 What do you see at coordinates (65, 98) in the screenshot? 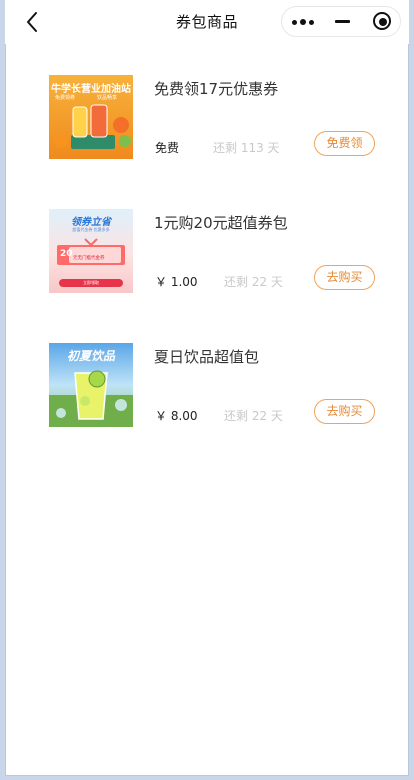
I see `image-line-left: 免费领券` at bounding box center [65, 98].